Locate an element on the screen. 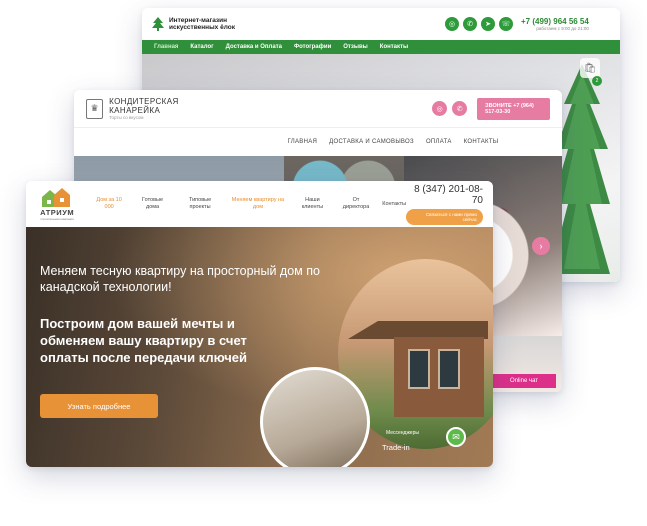 The height and width of the screenshot is (526, 647). interior-photo is located at coordinates (315, 417).